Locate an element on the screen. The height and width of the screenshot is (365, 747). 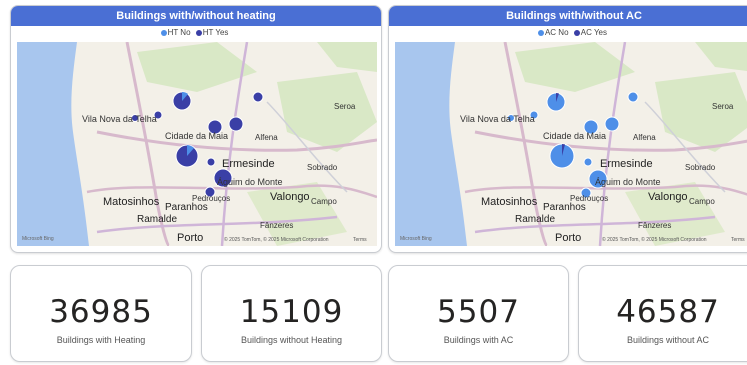
kpi-label: Buildings with Heating is located at coordinates (101, 340).